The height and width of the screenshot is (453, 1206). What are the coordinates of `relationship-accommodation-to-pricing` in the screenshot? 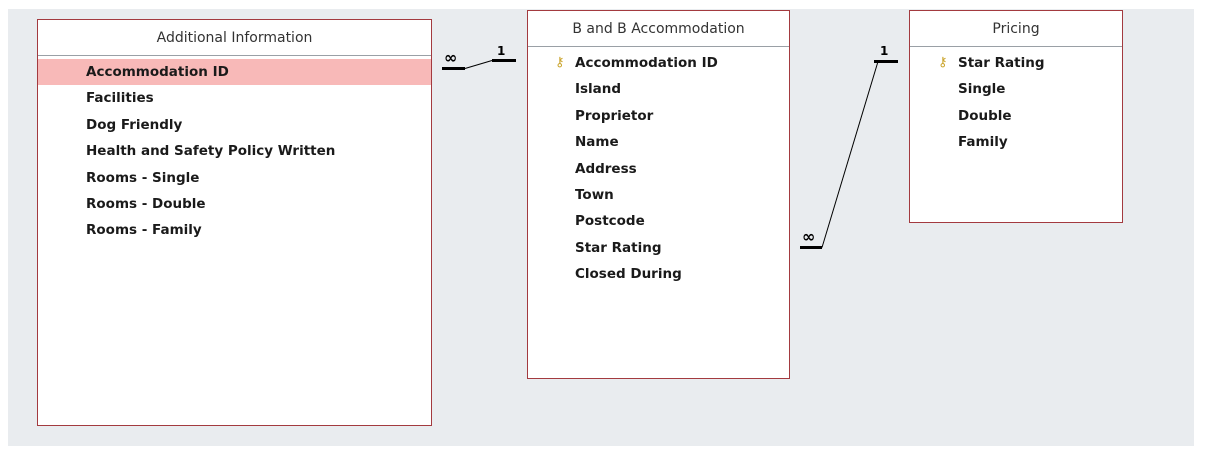 It's located at (849, 154).